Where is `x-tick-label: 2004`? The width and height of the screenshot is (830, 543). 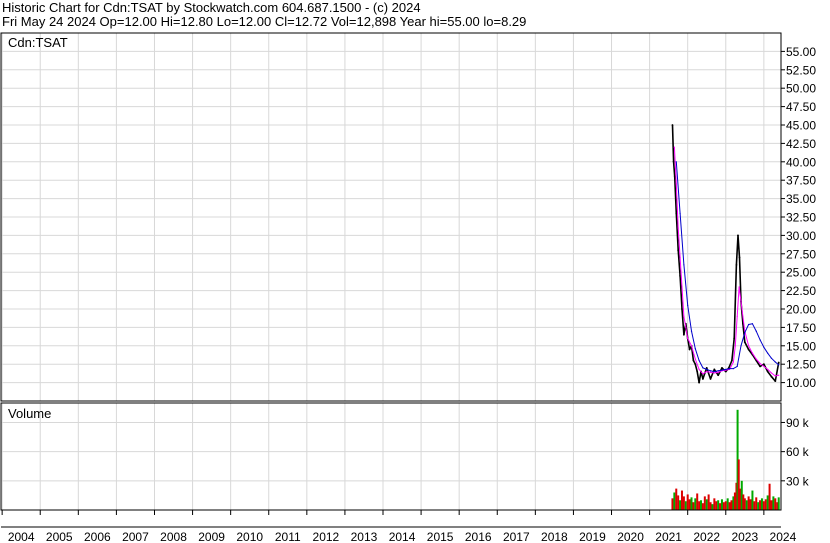 x-tick-label: 2004 is located at coordinates (21, 536).